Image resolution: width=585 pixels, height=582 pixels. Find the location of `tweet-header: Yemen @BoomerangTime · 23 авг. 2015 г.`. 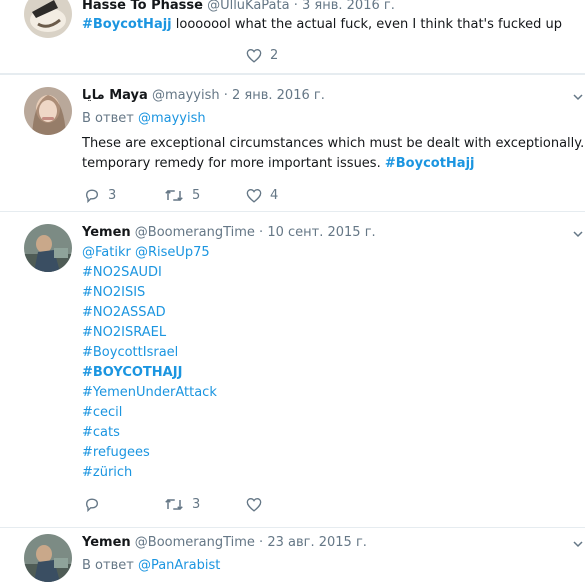

tweet-header: Yemen @BoomerangTime · 23 авг. 2015 г. is located at coordinates (224, 542).